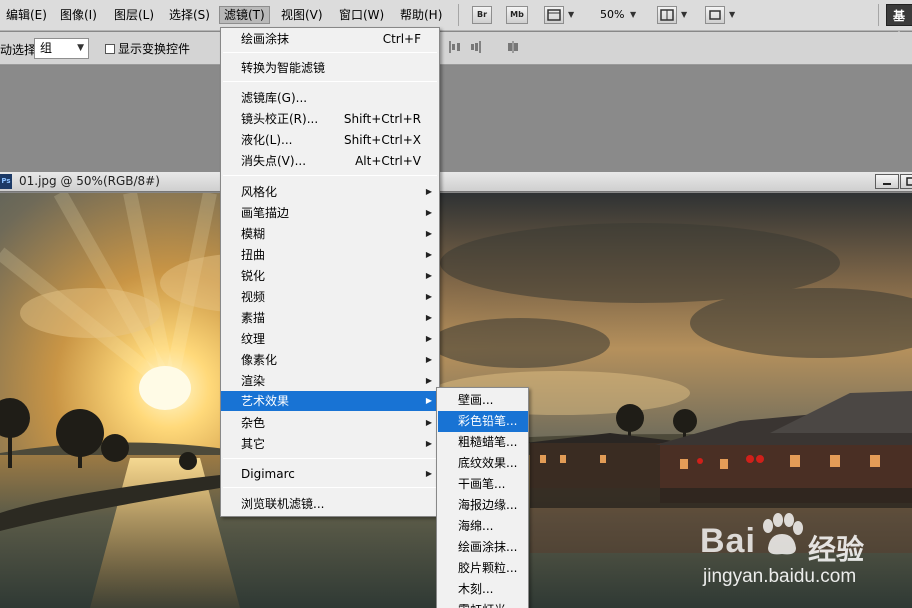 This screenshot has width=912, height=608. What do you see at coordinates (361, 15) in the screenshot?
I see `menu-window: 窗口(W)` at bounding box center [361, 15].